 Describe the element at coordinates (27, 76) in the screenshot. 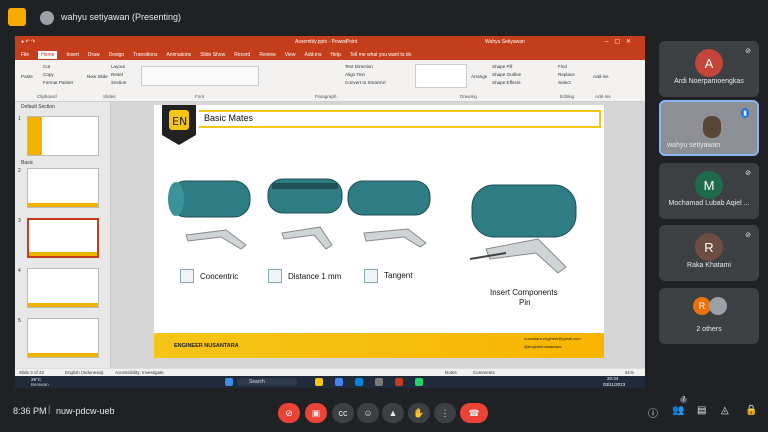

I see `paste-button: Paste` at that location.